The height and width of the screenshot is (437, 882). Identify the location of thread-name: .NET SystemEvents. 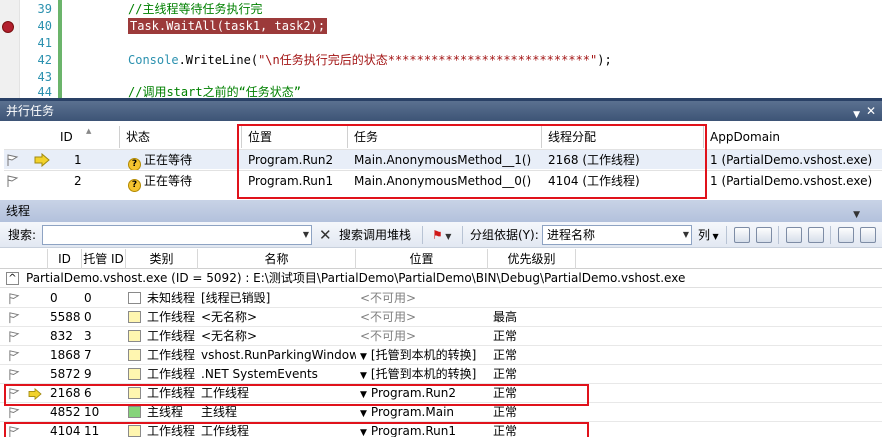
(259, 374).